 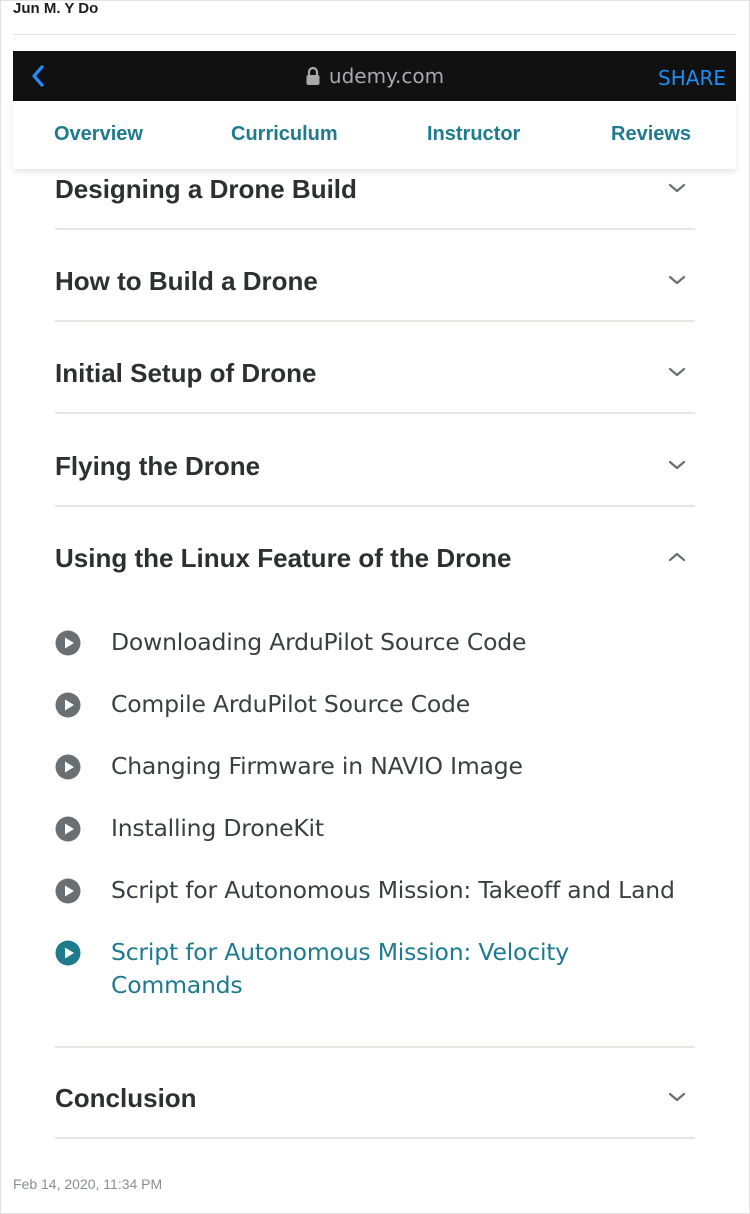 What do you see at coordinates (375, 461) in the screenshot?
I see `section-flying-the-drone: Flying the Drone` at bounding box center [375, 461].